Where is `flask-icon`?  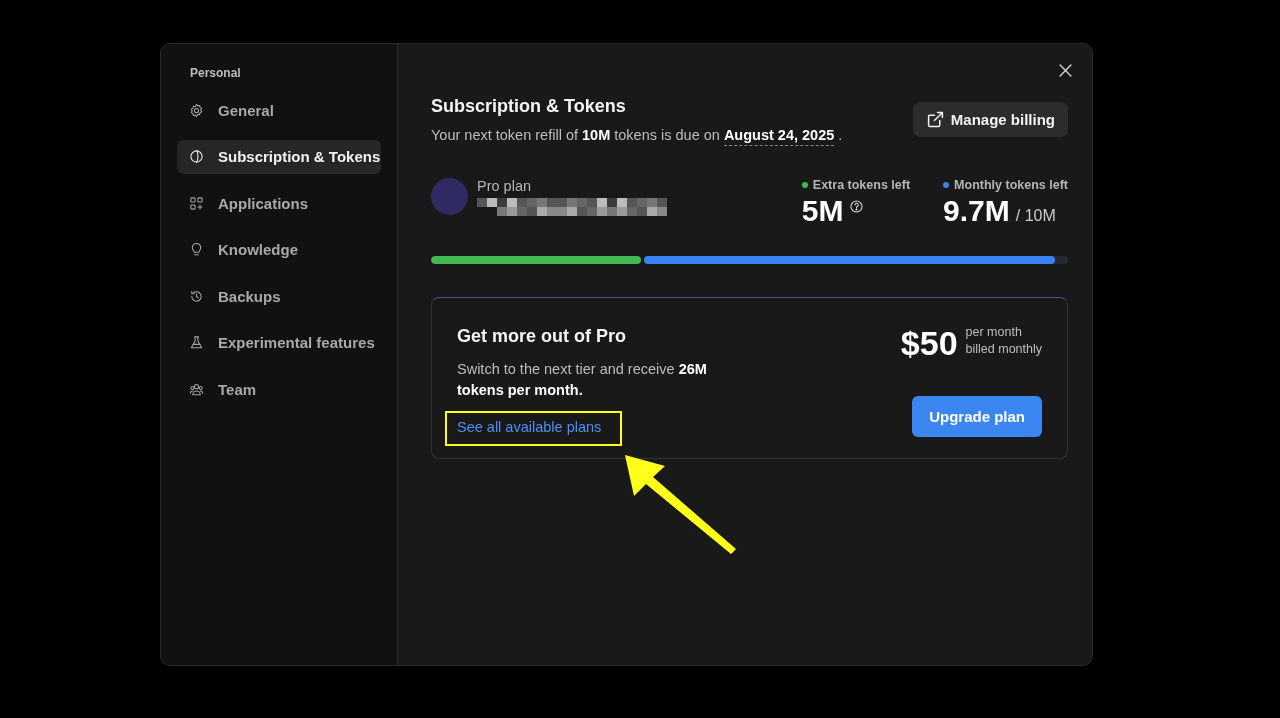
flask-icon is located at coordinates (196, 342).